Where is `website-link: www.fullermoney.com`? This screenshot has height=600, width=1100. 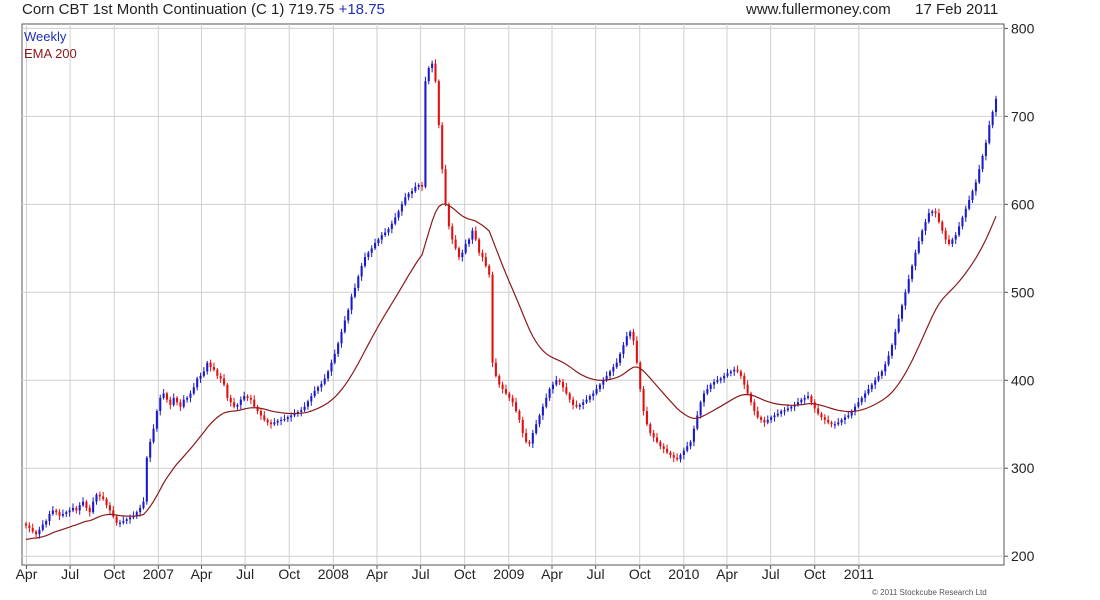
website-link: www.fullermoney.com is located at coordinates (818, 9).